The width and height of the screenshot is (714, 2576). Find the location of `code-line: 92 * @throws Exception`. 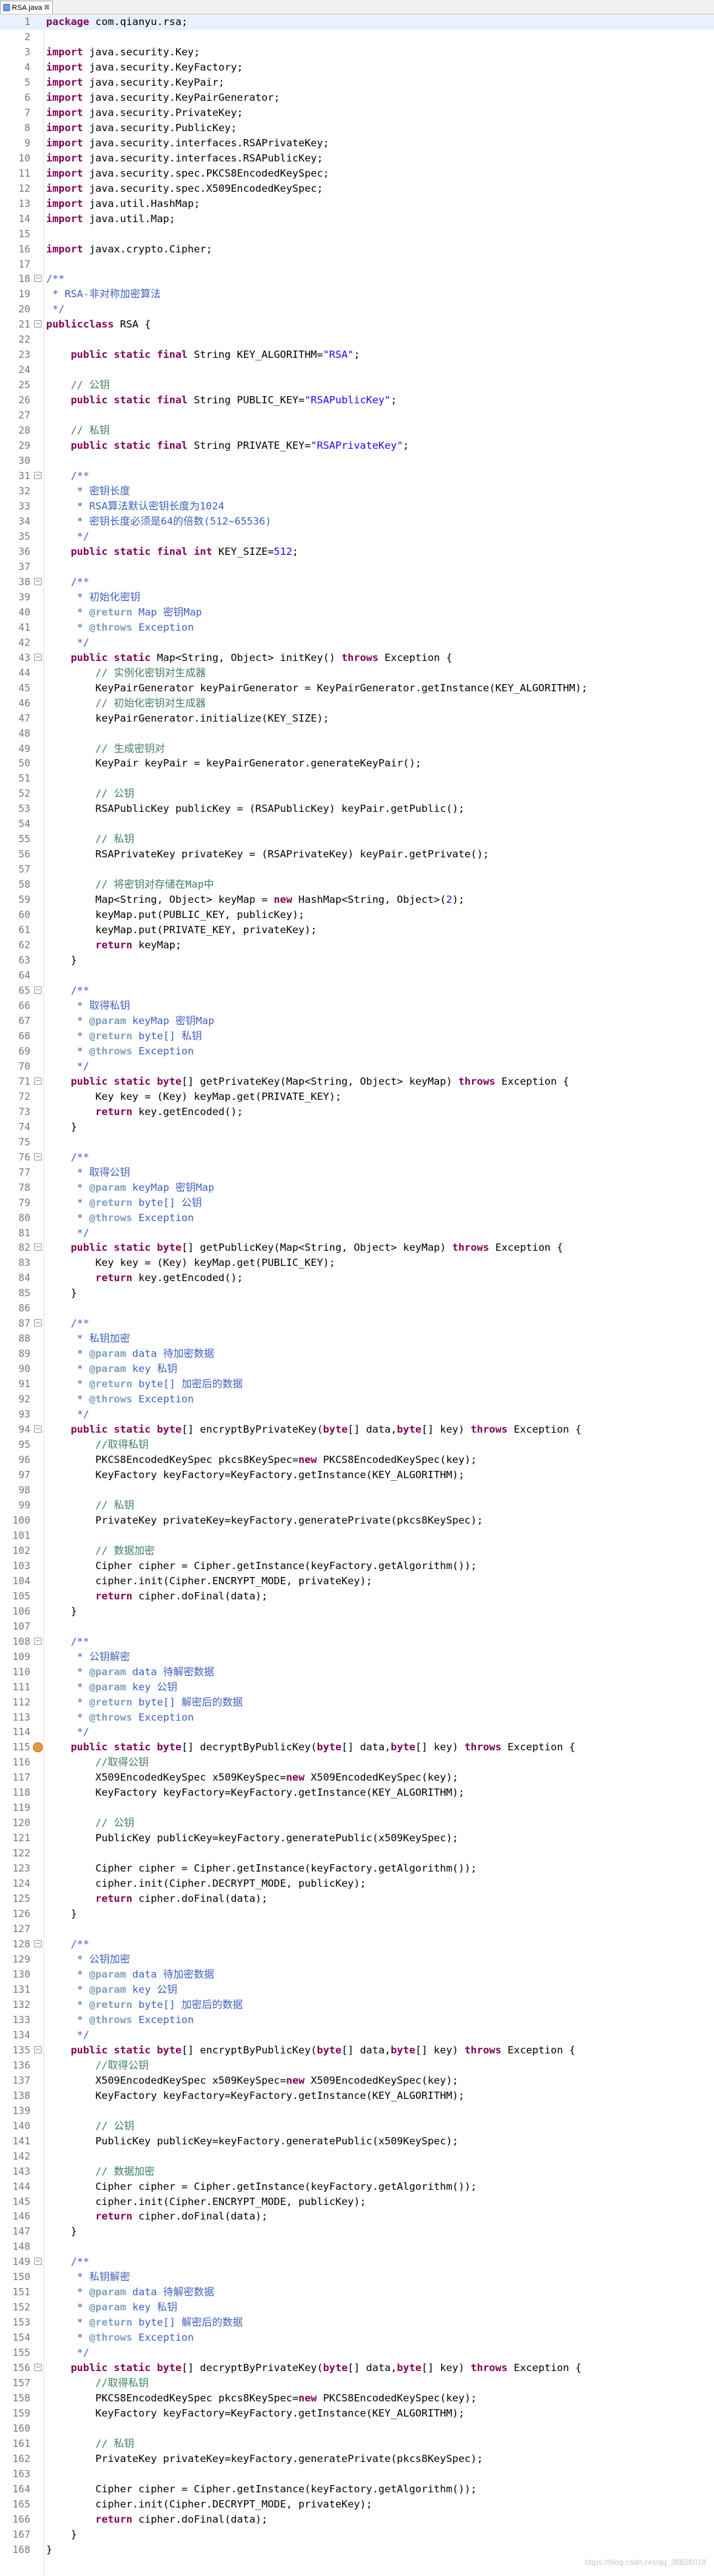

code-line: 92 * @throws Exception is located at coordinates (357, 1400).